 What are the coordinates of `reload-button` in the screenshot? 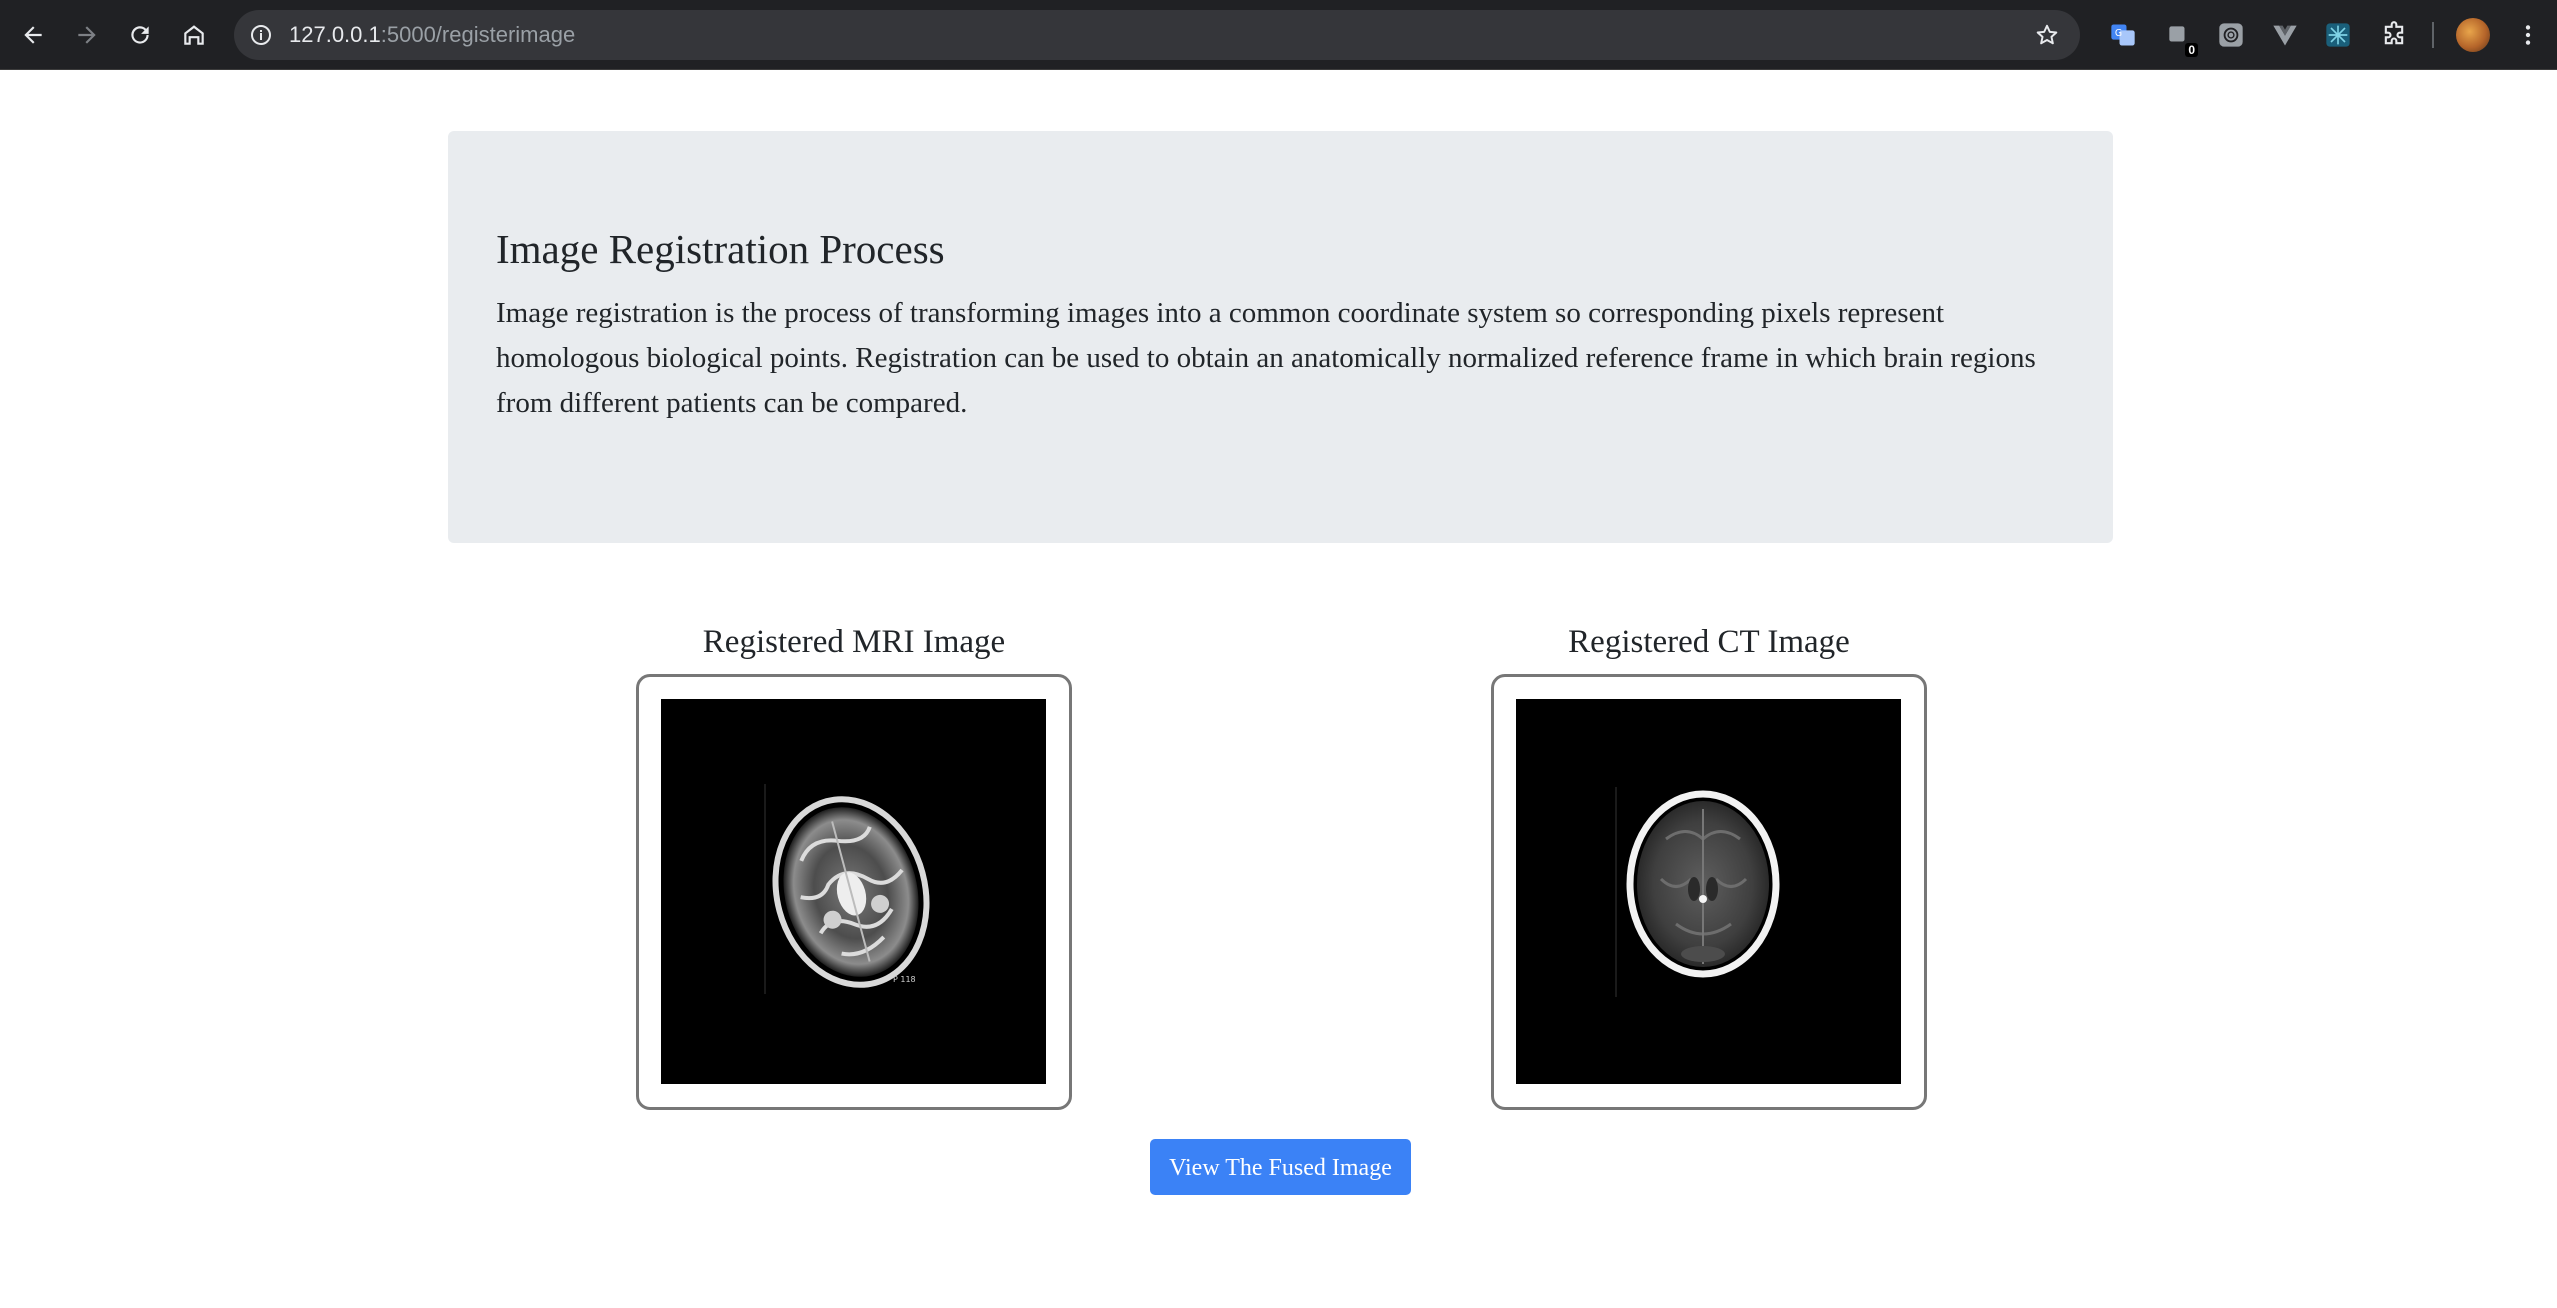 It's located at (140, 35).